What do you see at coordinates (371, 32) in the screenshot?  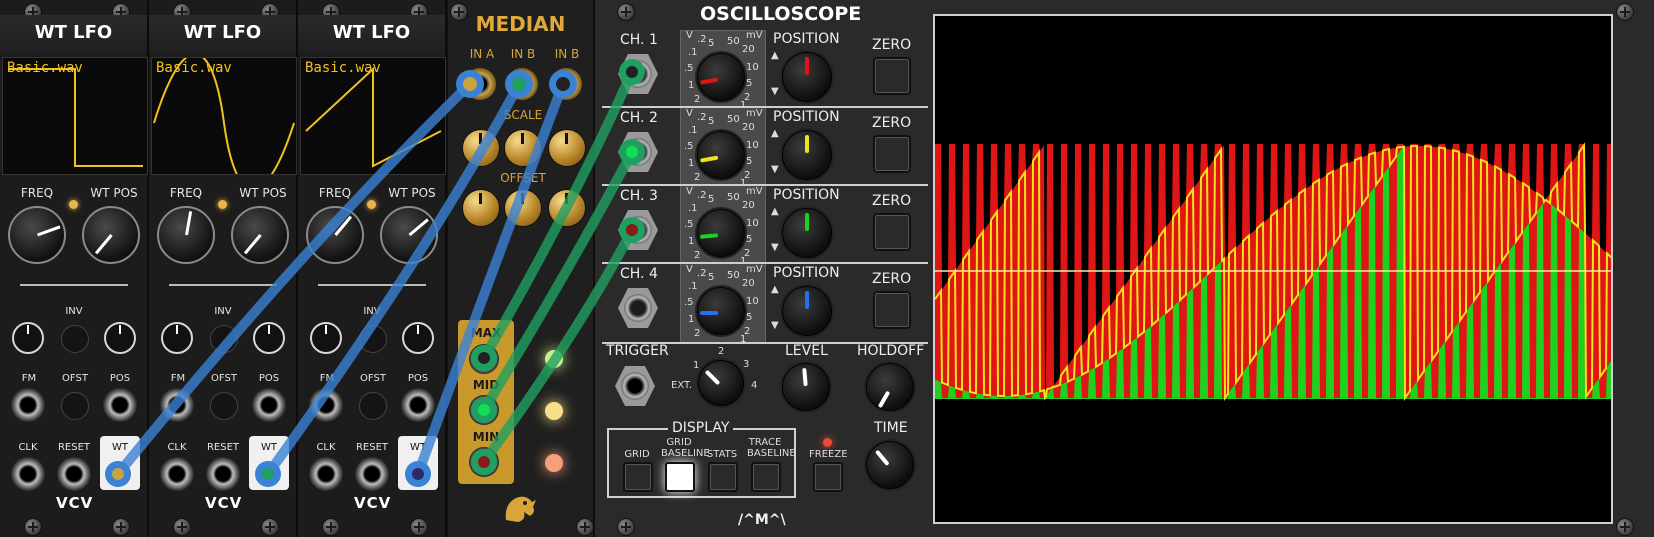 I see `module-title: WT LFO` at bounding box center [371, 32].